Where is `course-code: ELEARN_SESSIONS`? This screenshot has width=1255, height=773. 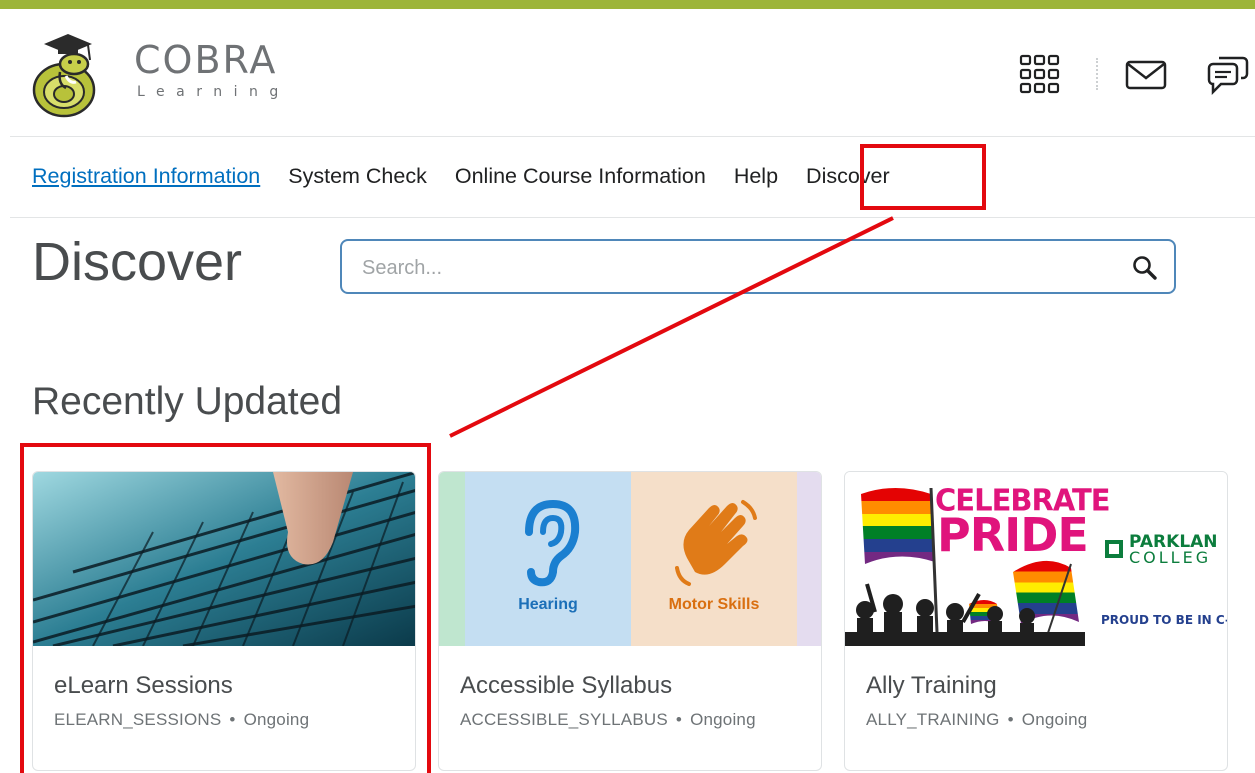 course-code: ELEARN_SESSIONS is located at coordinates (138, 719).